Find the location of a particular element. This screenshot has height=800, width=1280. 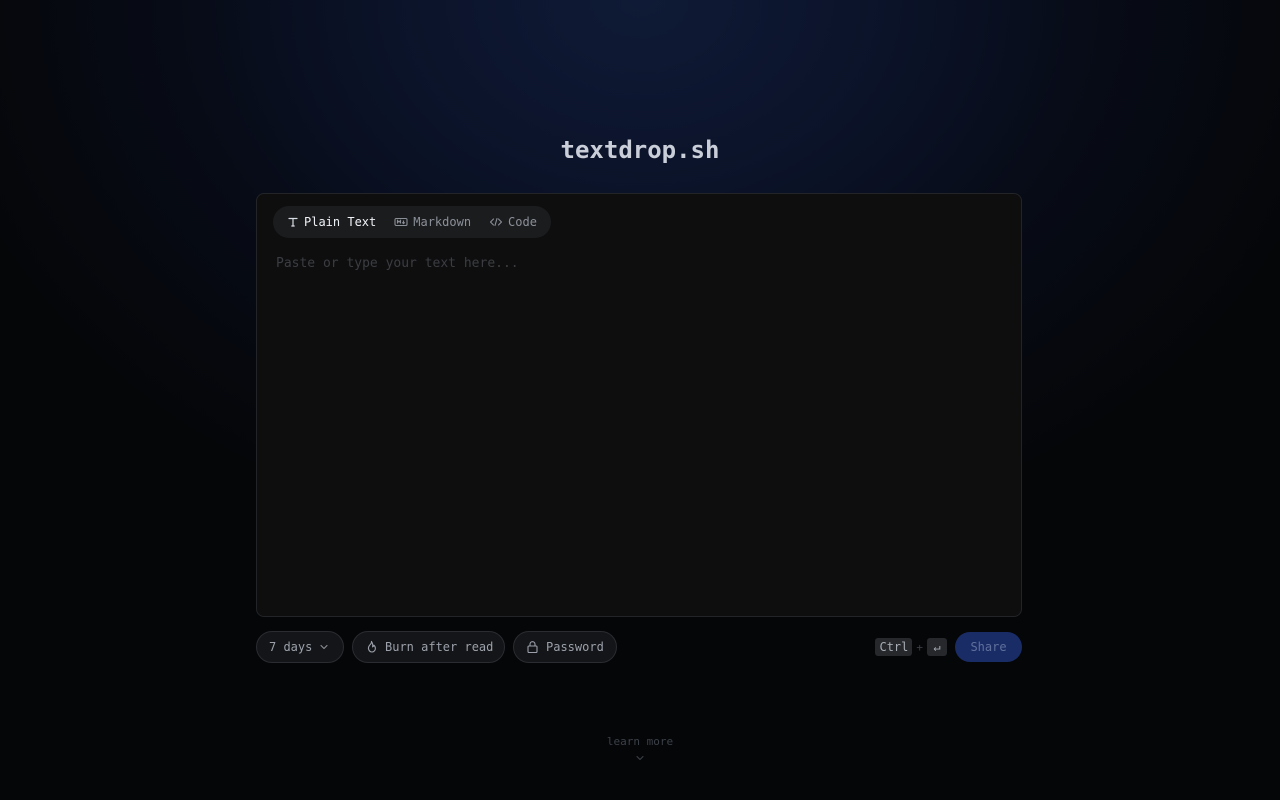

code-icon is located at coordinates (496, 222).